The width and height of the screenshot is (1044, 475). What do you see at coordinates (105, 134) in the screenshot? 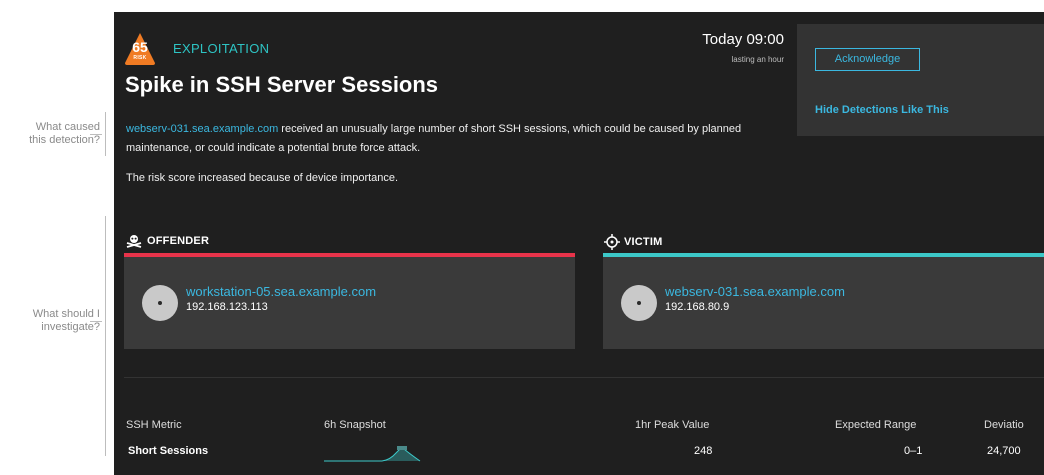
I see `annotation-cause-bracket` at bounding box center [105, 134].